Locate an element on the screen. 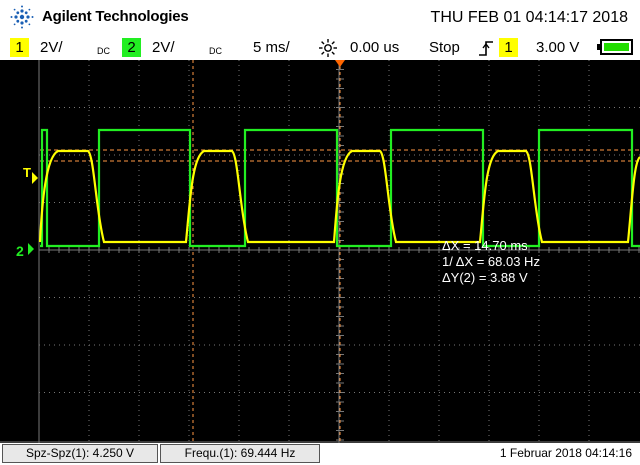  capture-datetime: 1 Februar 2018 04:14:16 is located at coordinates (565, 453).